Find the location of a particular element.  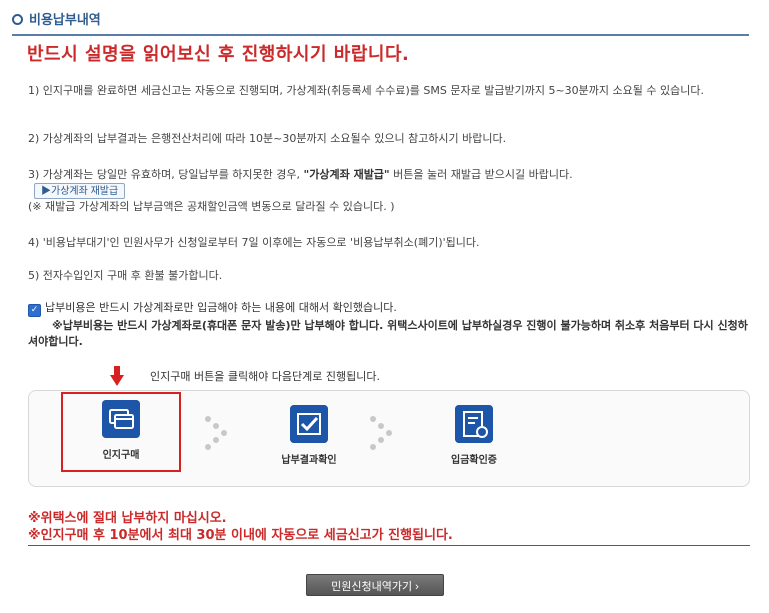

note-3-emphasis: "가상계좌 재발급" is located at coordinates (346, 174).